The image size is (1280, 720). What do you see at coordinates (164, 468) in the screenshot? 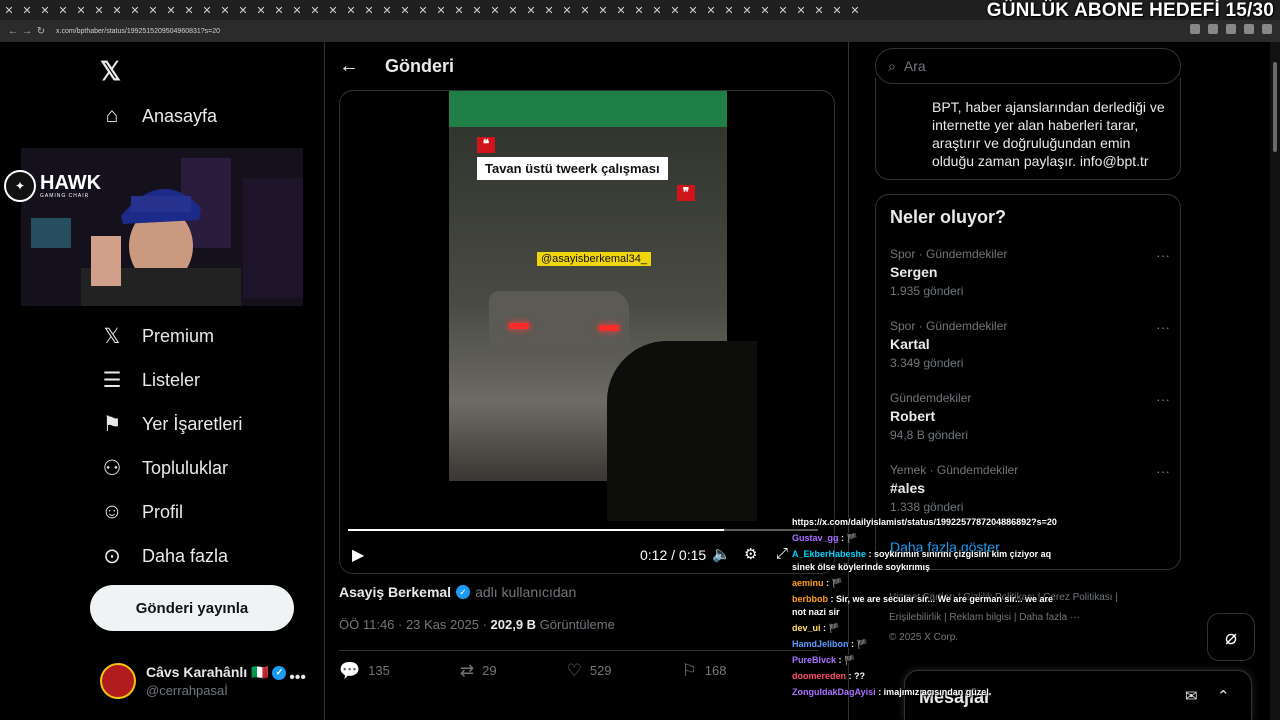
I see `nav-communities: ⚇ Topluluklar` at bounding box center [164, 468].